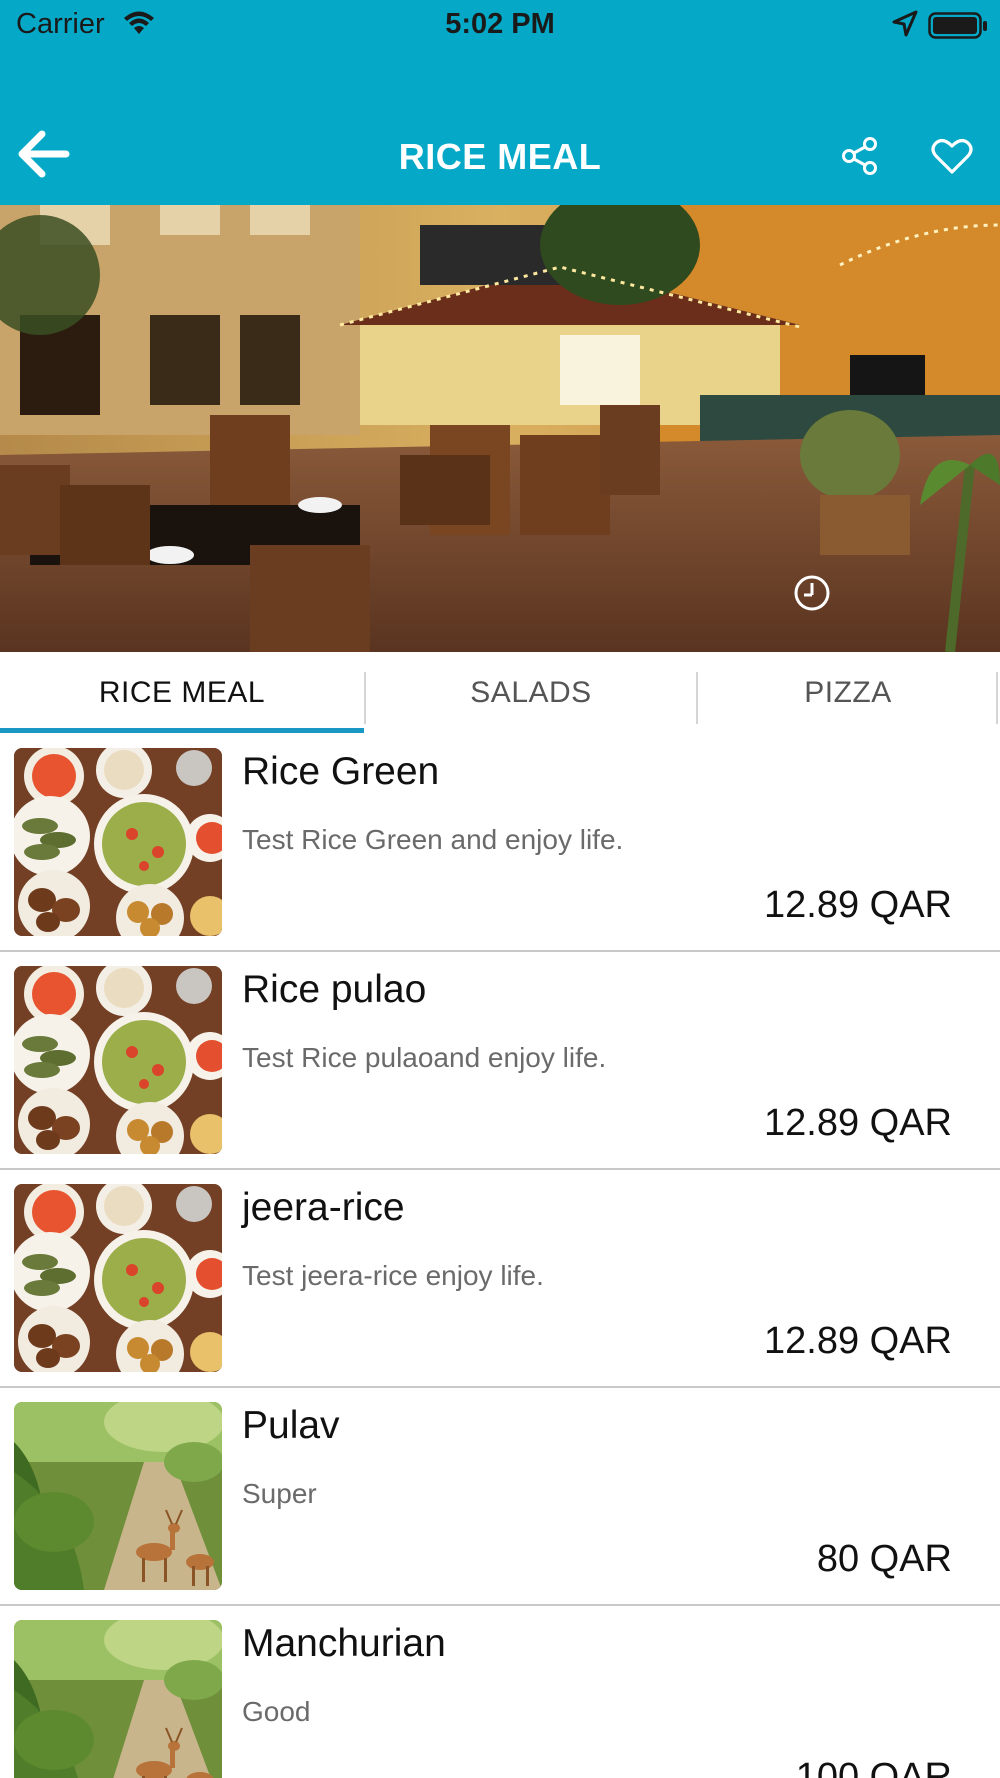 This screenshot has width=1000, height=1778. Describe the element at coordinates (279, 1493) in the screenshot. I see `menu-item-description: Super` at that location.